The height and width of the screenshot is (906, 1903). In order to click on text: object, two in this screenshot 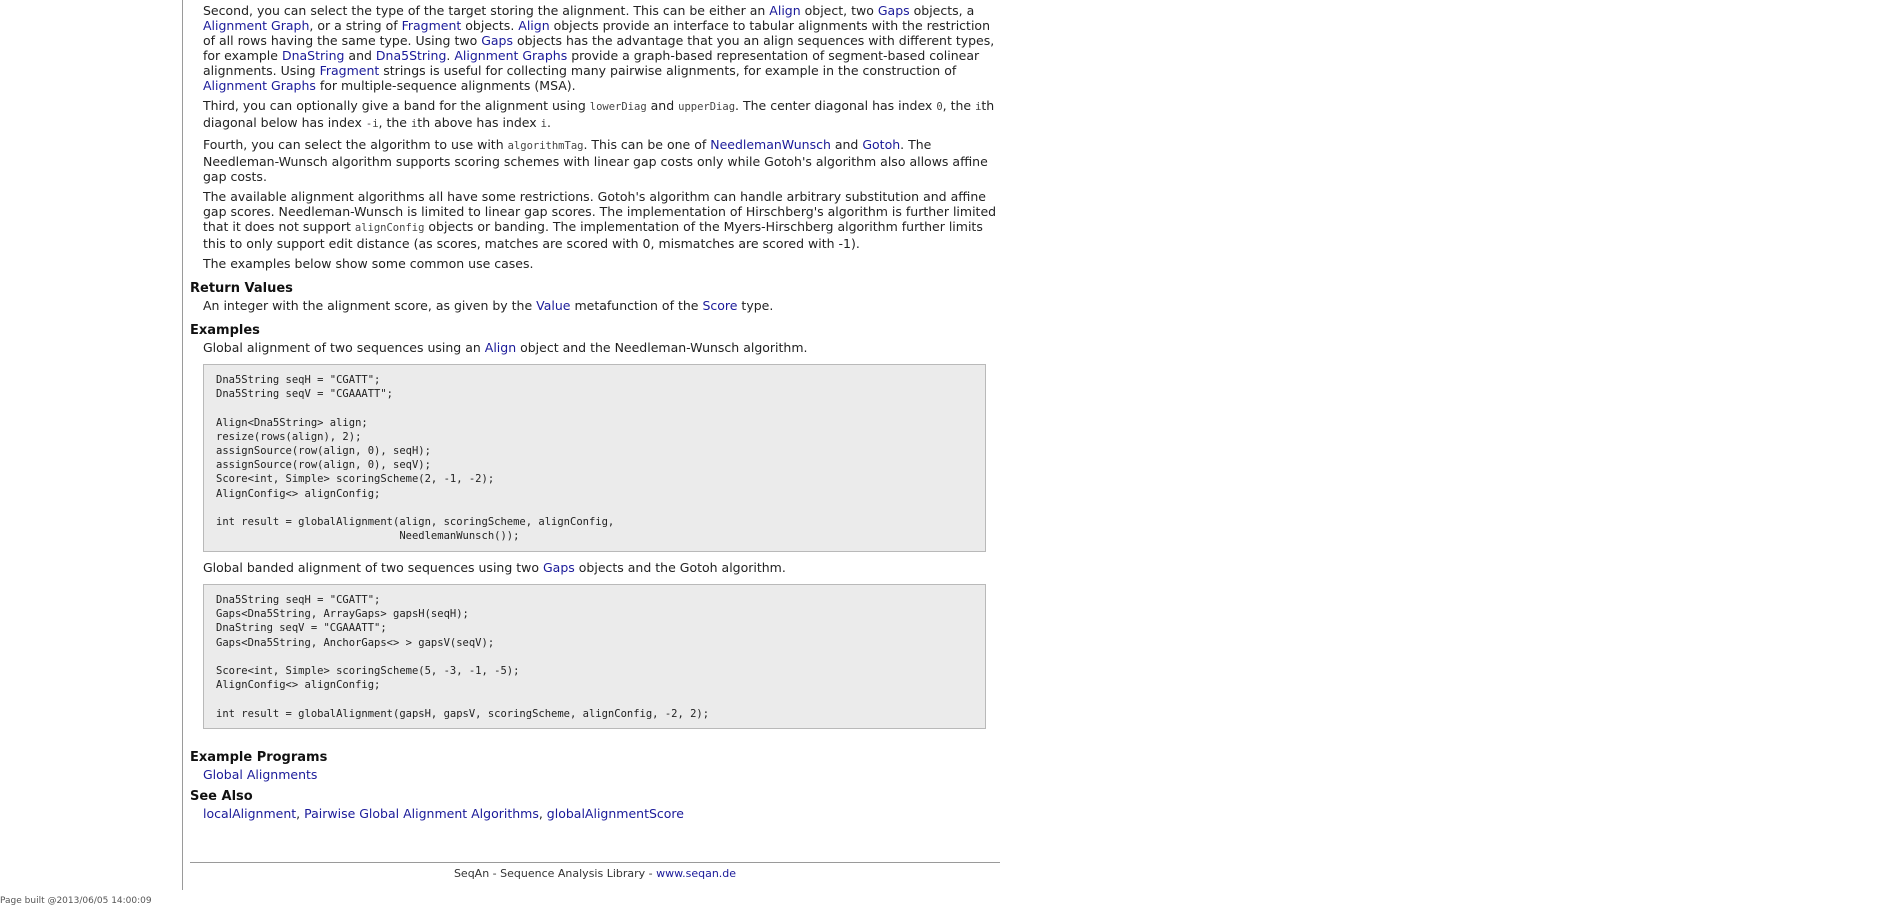, I will do `click(839, 10)`.